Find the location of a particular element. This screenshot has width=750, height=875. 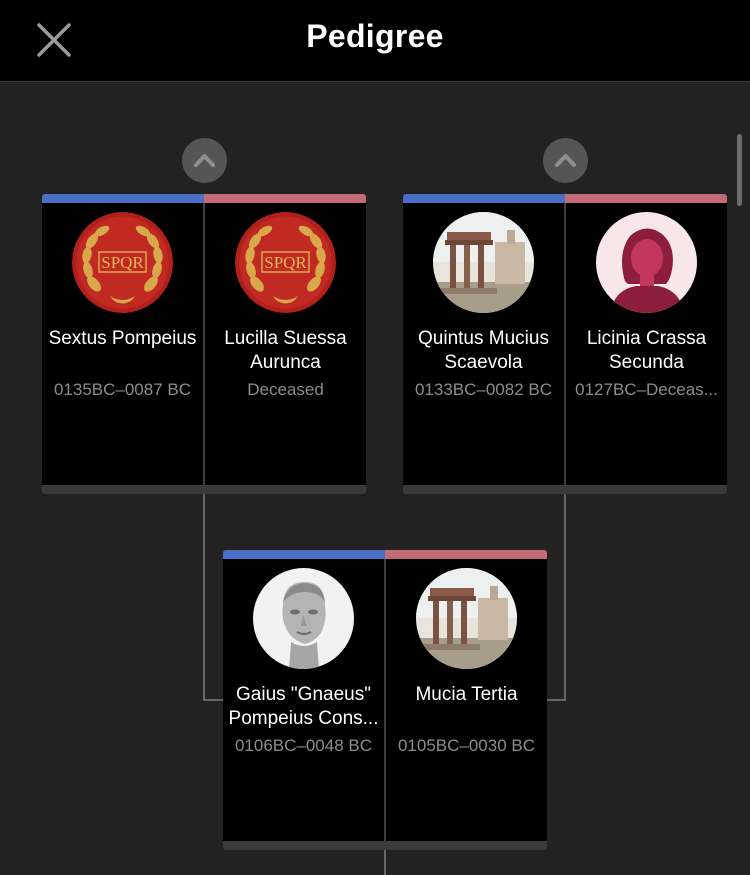

person-name: Licinia Crassa Secunda is located at coordinates (646, 350).